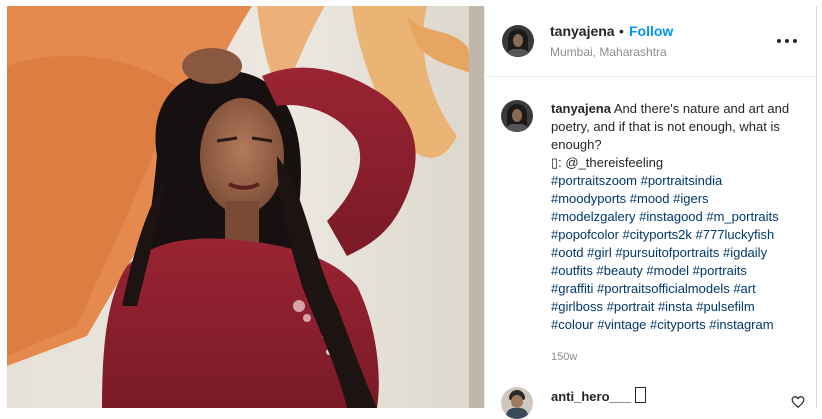 This screenshot has width=822, height=419. What do you see at coordinates (636, 180) in the screenshot?
I see `hashtag-line: #portraitszoom #portraitsindia` at bounding box center [636, 180].